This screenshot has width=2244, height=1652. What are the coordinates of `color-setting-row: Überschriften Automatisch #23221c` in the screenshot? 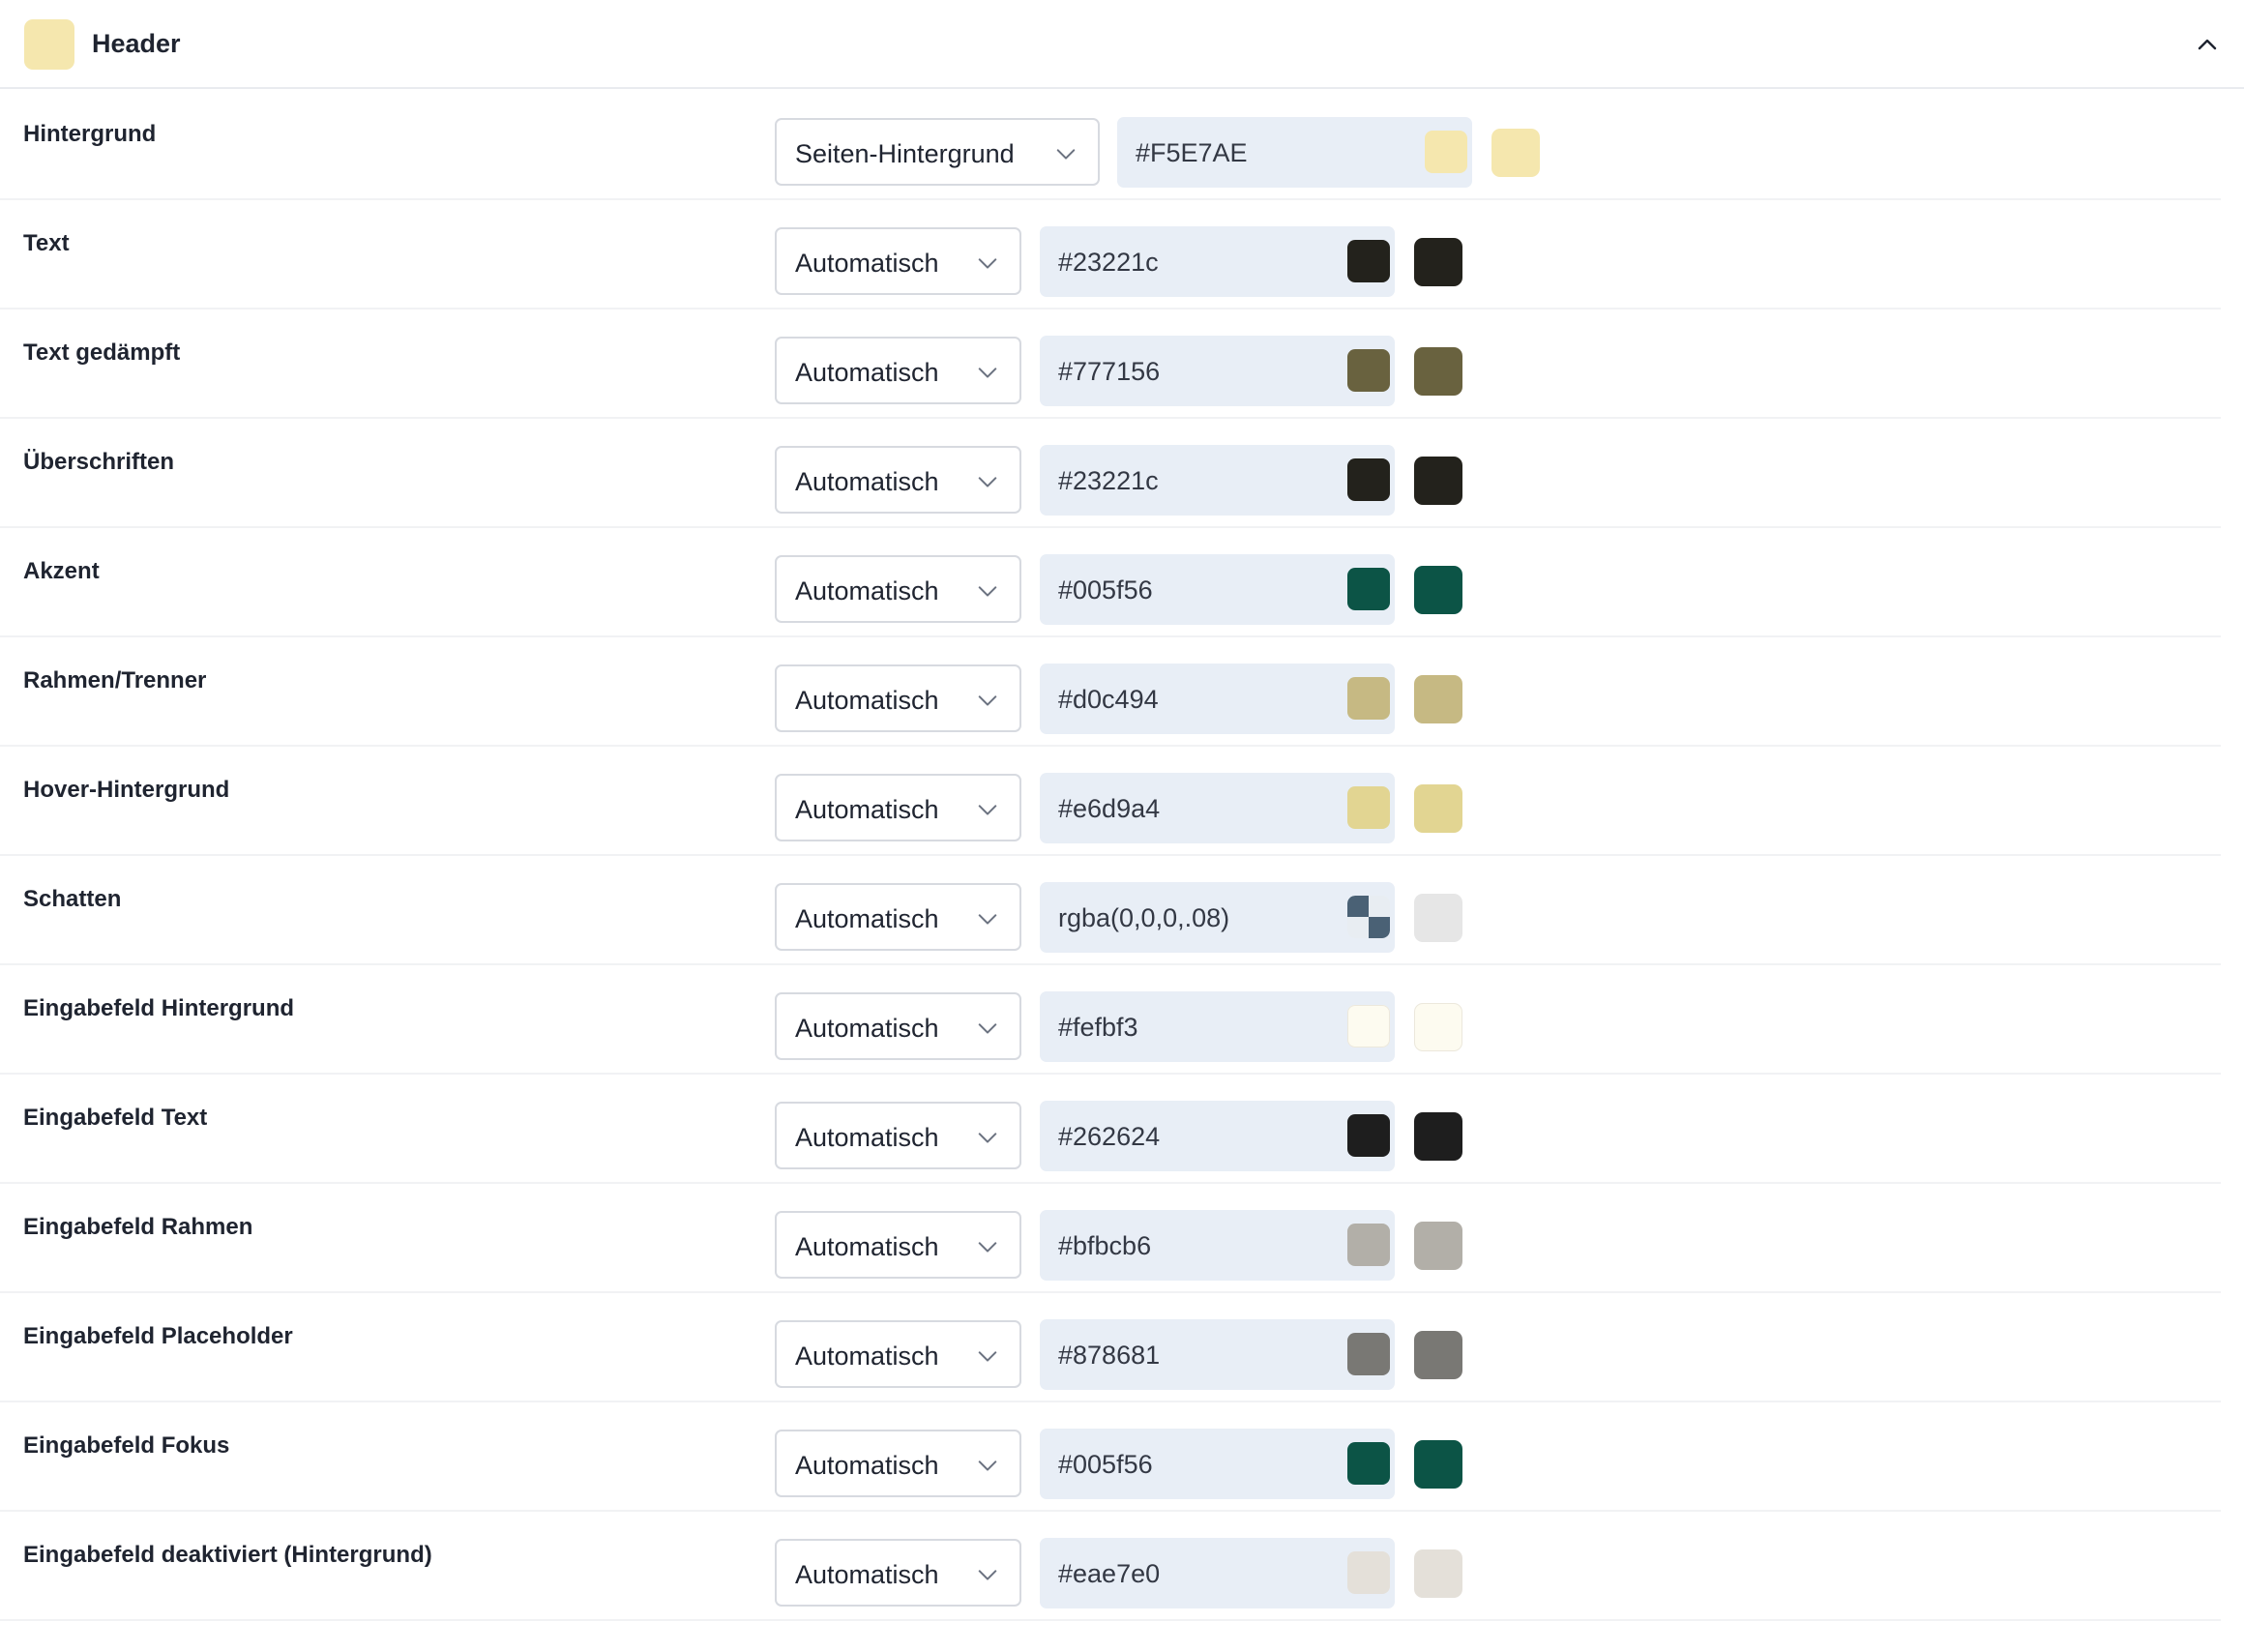 It's located at (1110, 473).